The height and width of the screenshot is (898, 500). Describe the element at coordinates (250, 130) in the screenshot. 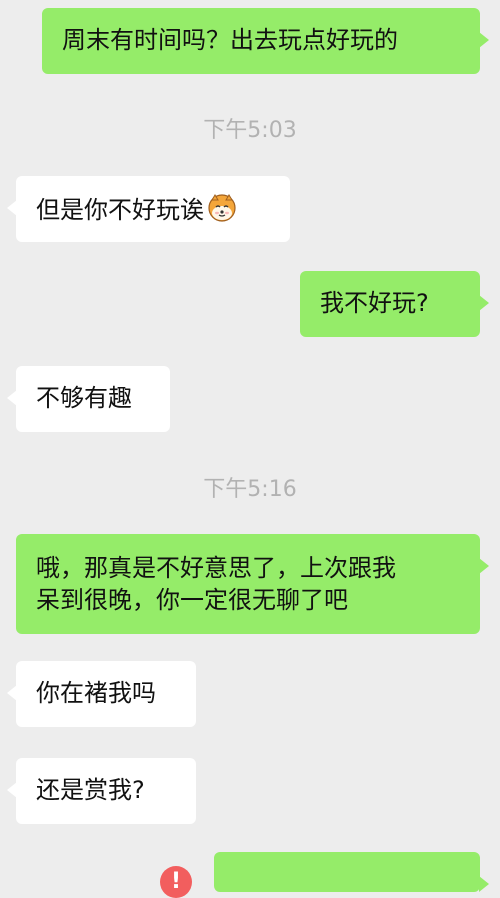

I see `timestamp: 下午5:03` at that location.